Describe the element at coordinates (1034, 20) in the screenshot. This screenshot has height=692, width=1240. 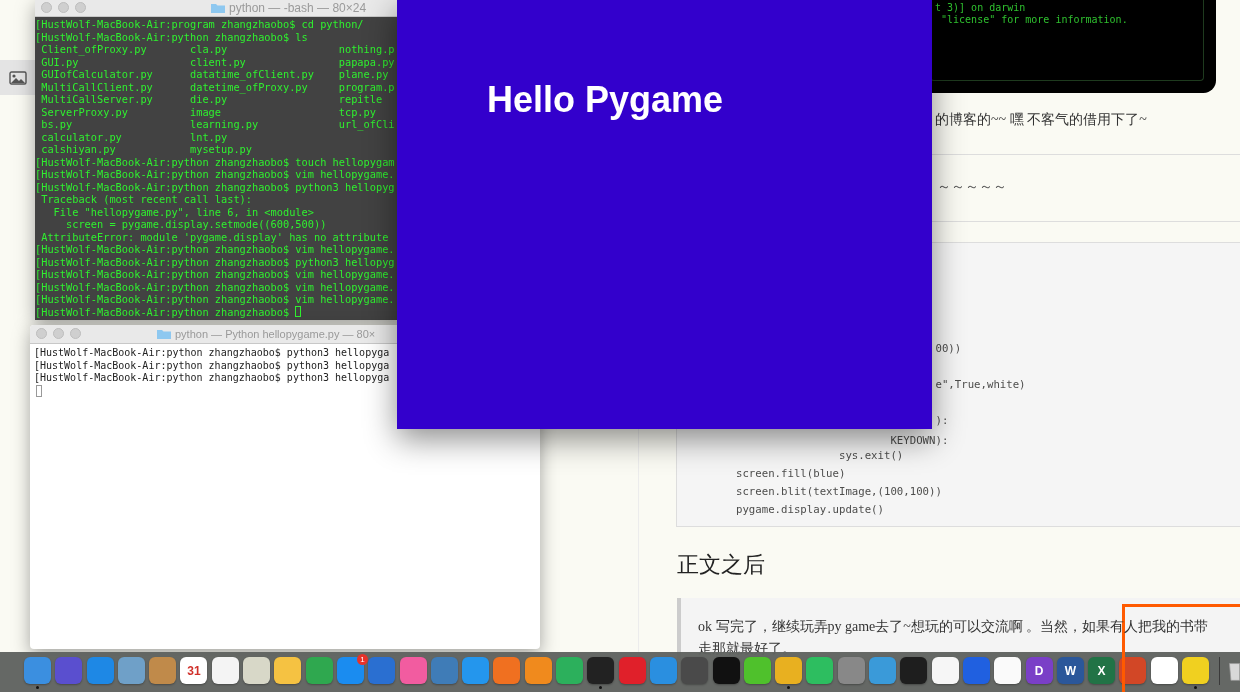
I see `terminal-line: "license" for more information.` at that location.